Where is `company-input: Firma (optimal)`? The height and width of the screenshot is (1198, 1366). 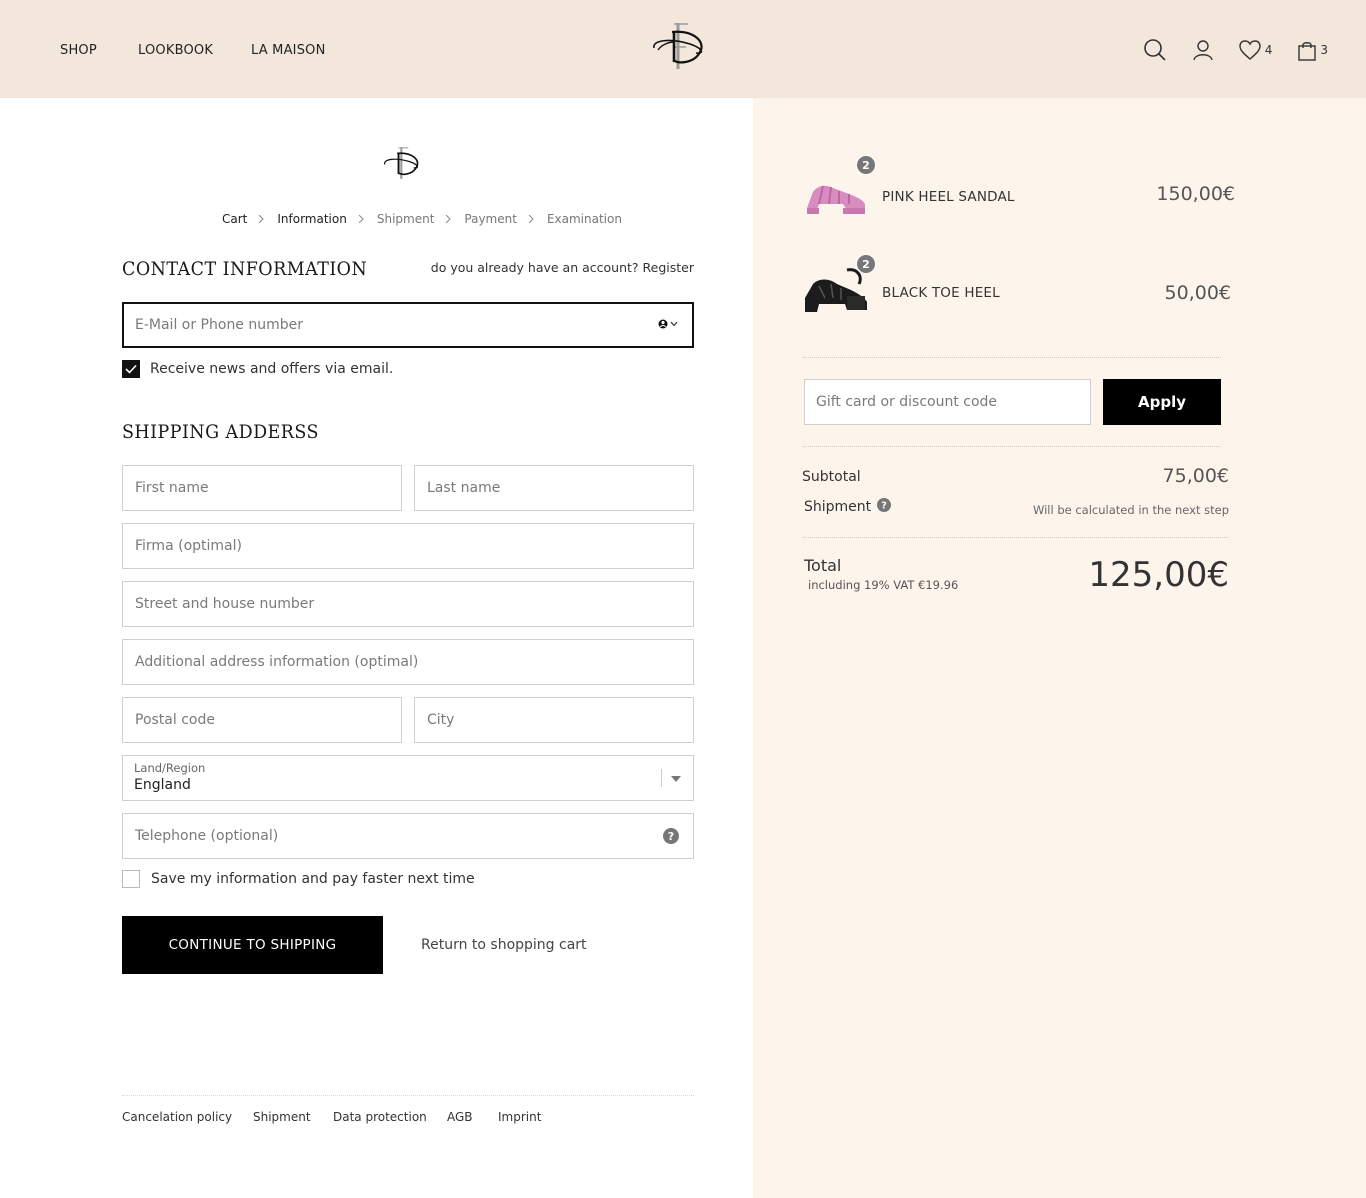
company-input: Firma (optimal) is located at coordinates (408, 546).